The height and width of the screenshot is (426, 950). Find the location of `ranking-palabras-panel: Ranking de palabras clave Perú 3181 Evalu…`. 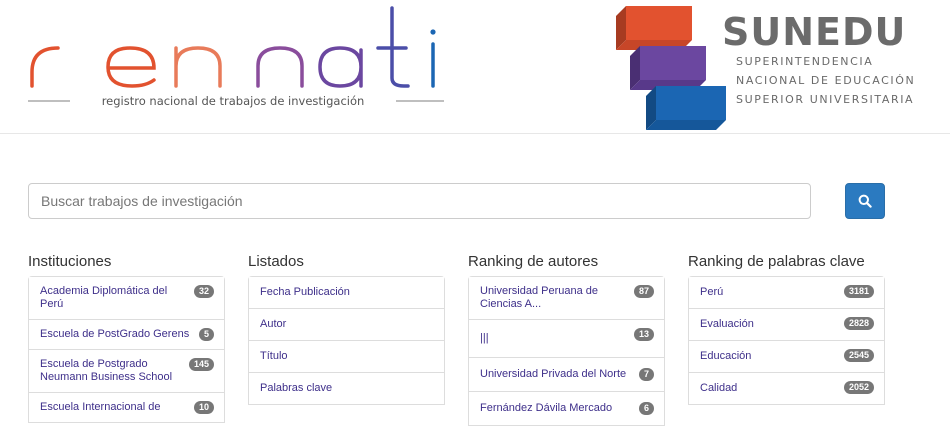

ranking-palabras-panel: Ranking de palabras clave Perú 3181 Evalu… is located at coordinates (786, 328).